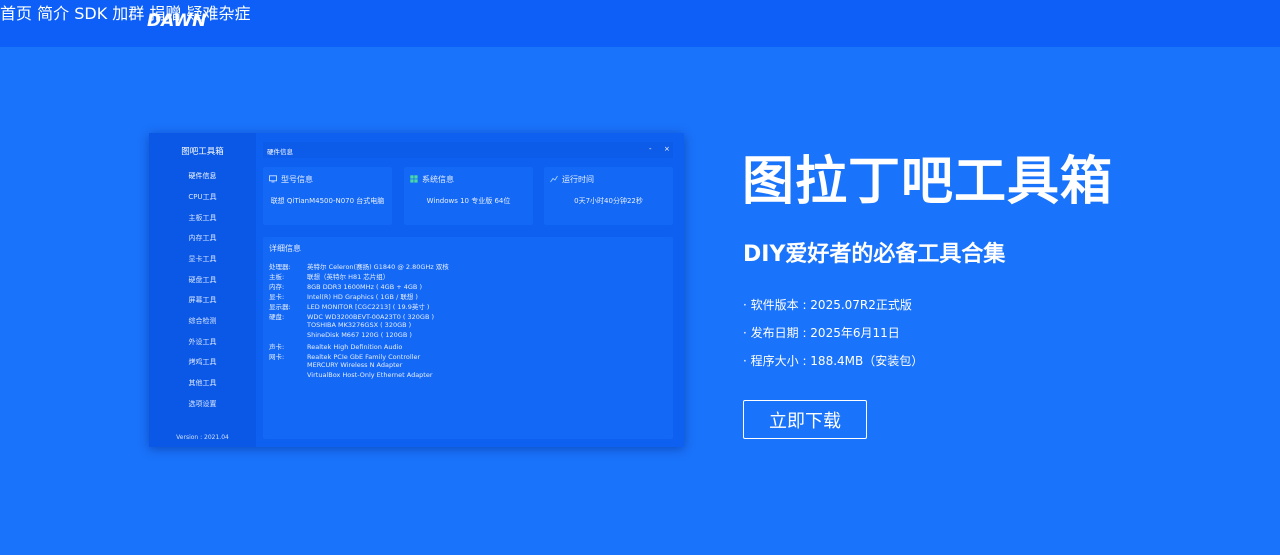  I want to click on detail-title: 详细信息, so click(285, 248).